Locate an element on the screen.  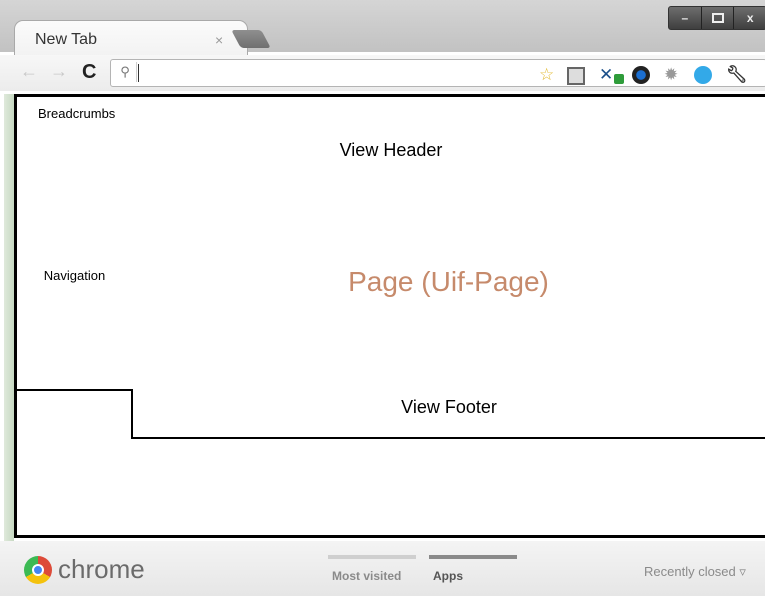
skype-icon is located at coordinates (703, 75).